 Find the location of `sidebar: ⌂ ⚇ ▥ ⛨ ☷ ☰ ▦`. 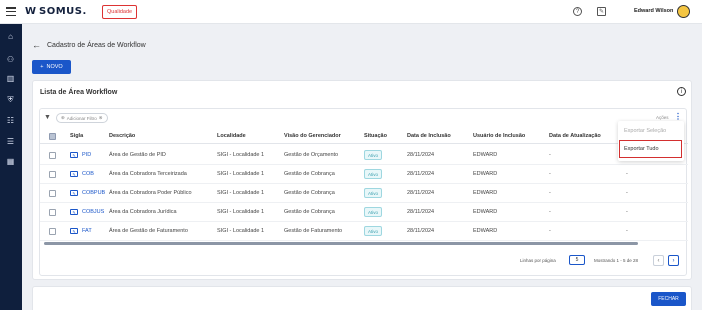

sidebar: ⌂ ⚇ ▥ ⛨ ☷ ☰ ▦ is located at coordinates (11, 167).